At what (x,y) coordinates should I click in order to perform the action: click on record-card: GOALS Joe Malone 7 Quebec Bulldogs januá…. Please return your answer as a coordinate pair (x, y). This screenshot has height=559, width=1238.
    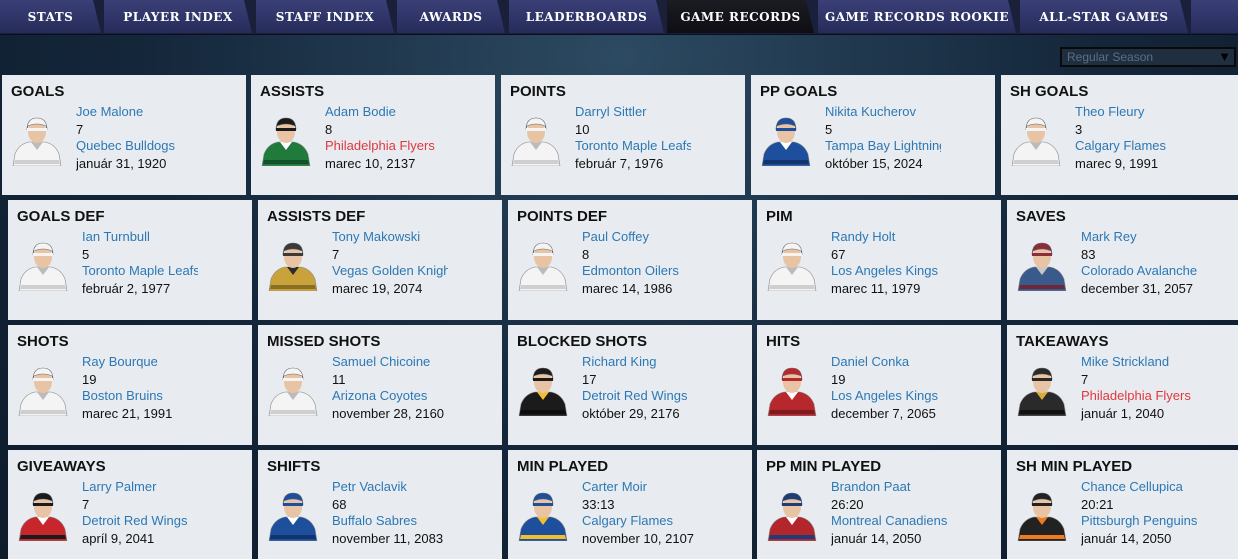
    Looking at the image, I should click on (124, 135).